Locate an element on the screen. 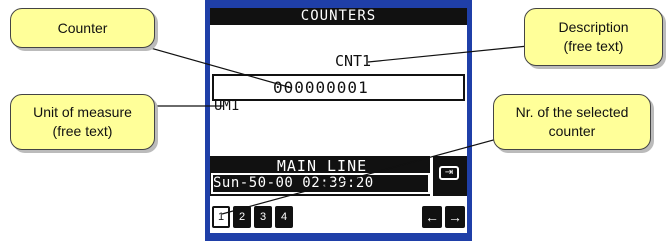 Image resolution: width=668 pixels, height=241 pixels. callout-counter: Counter is located at coordinates (82, 28).